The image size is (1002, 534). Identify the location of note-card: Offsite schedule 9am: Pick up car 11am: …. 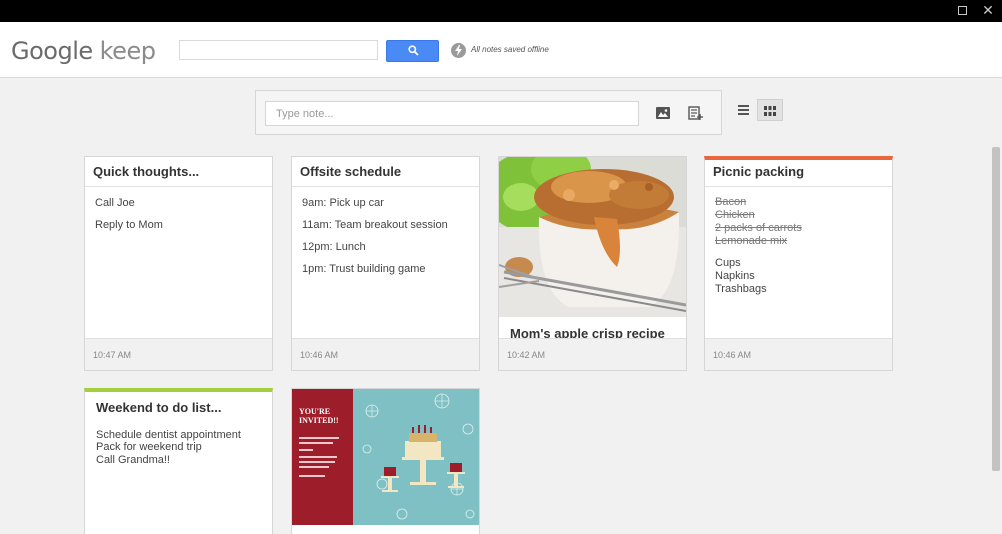
(385, 263).